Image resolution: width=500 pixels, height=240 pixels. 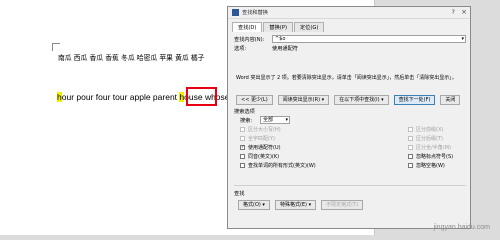 I want to click on checkbox-label: 区分大小写(H), so click(x=264, y=130).